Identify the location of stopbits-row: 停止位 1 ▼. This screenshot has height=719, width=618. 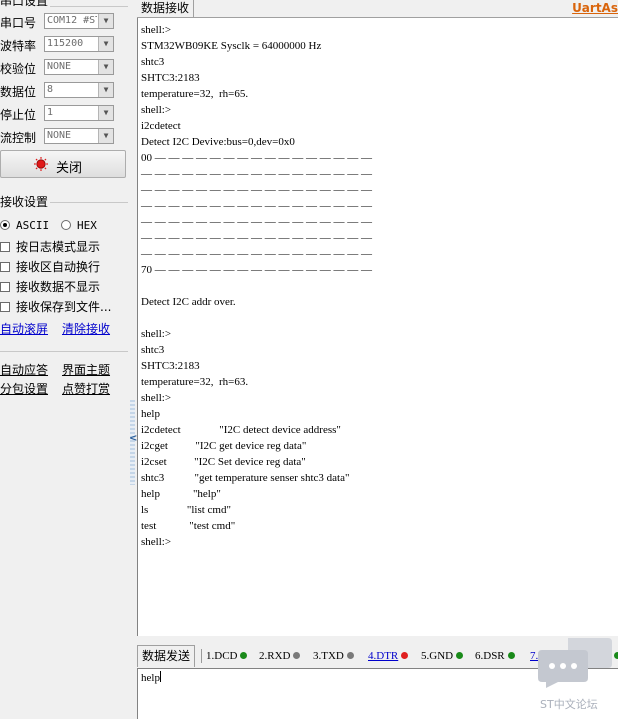
(64, 113).